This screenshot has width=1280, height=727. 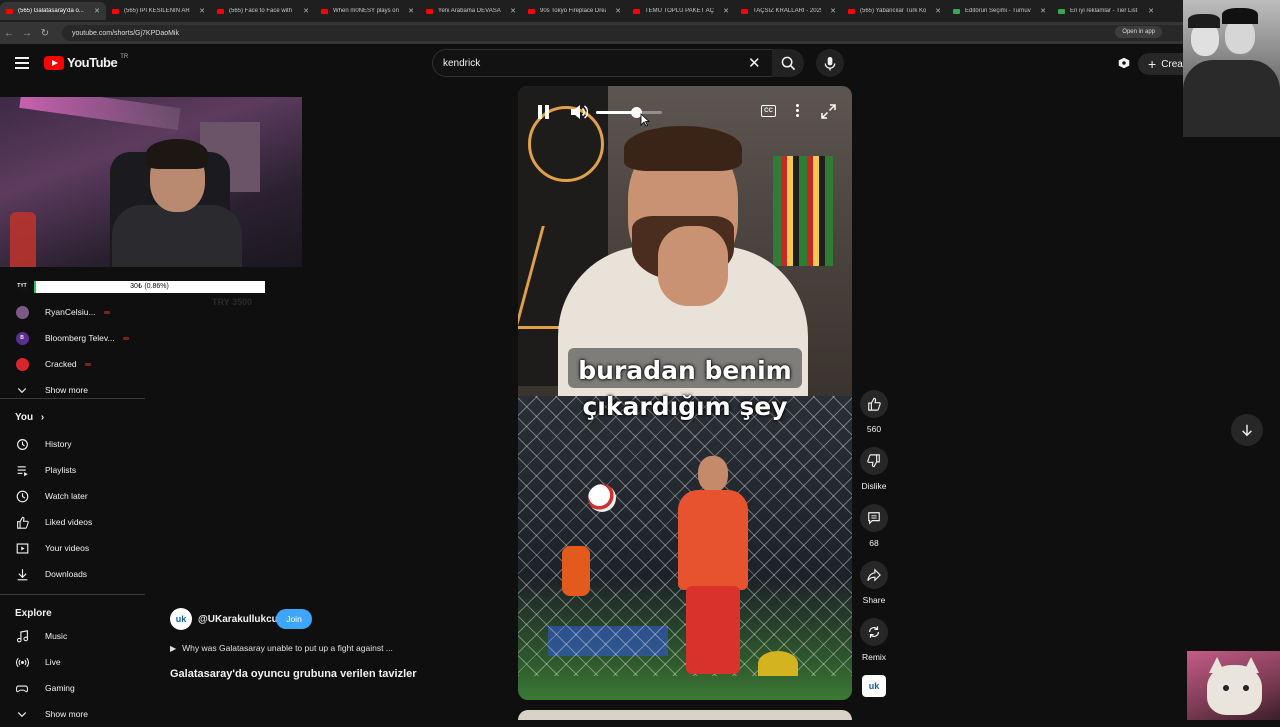 What do you see at coordinates (173, 648) in the screenshot?
I see `play-triangle-icon: ▶` at bounding box center [173, 648].